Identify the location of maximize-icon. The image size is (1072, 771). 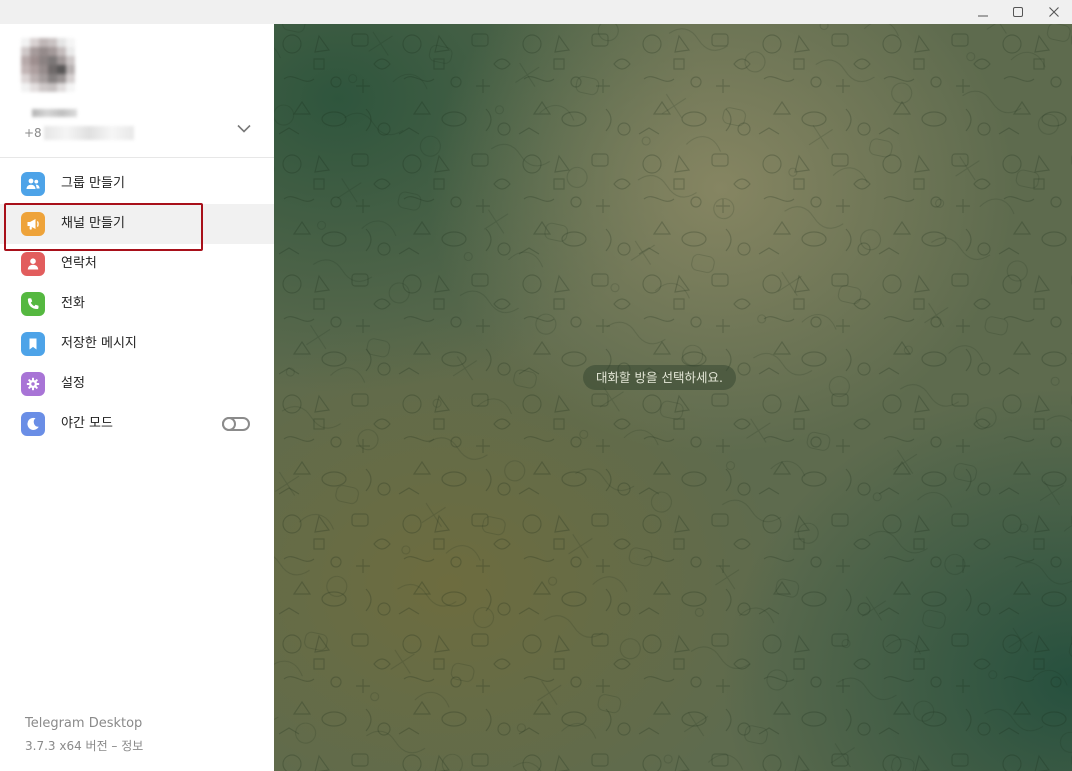
(1018, 12).